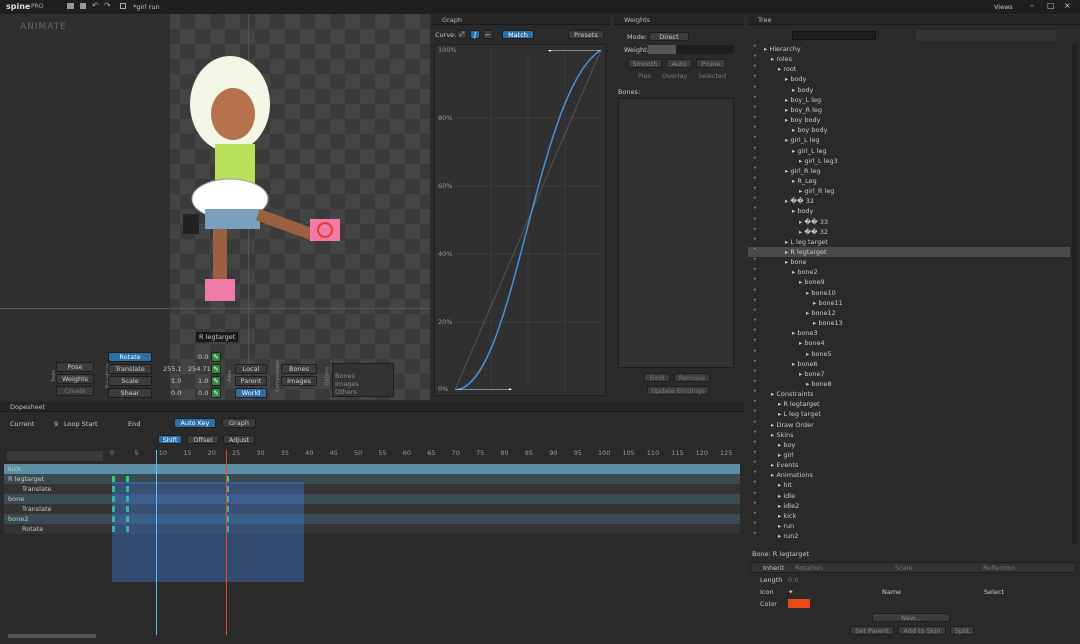 Image resolution: width=1080 pixels, height=644 pixels. What do you see at coordinates (70, 6) in the screenshot?
I see `open-icon` at bounding box center [70, 6].